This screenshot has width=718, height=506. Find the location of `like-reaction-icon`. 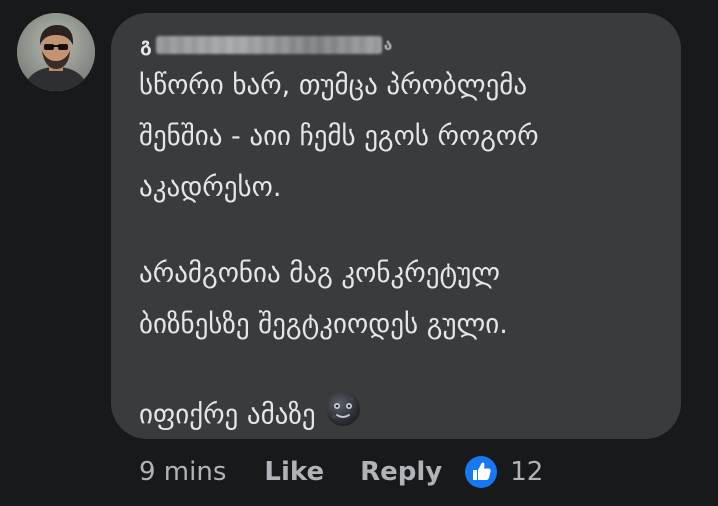

like-reaction-icon is located at coordinates (481, 472).